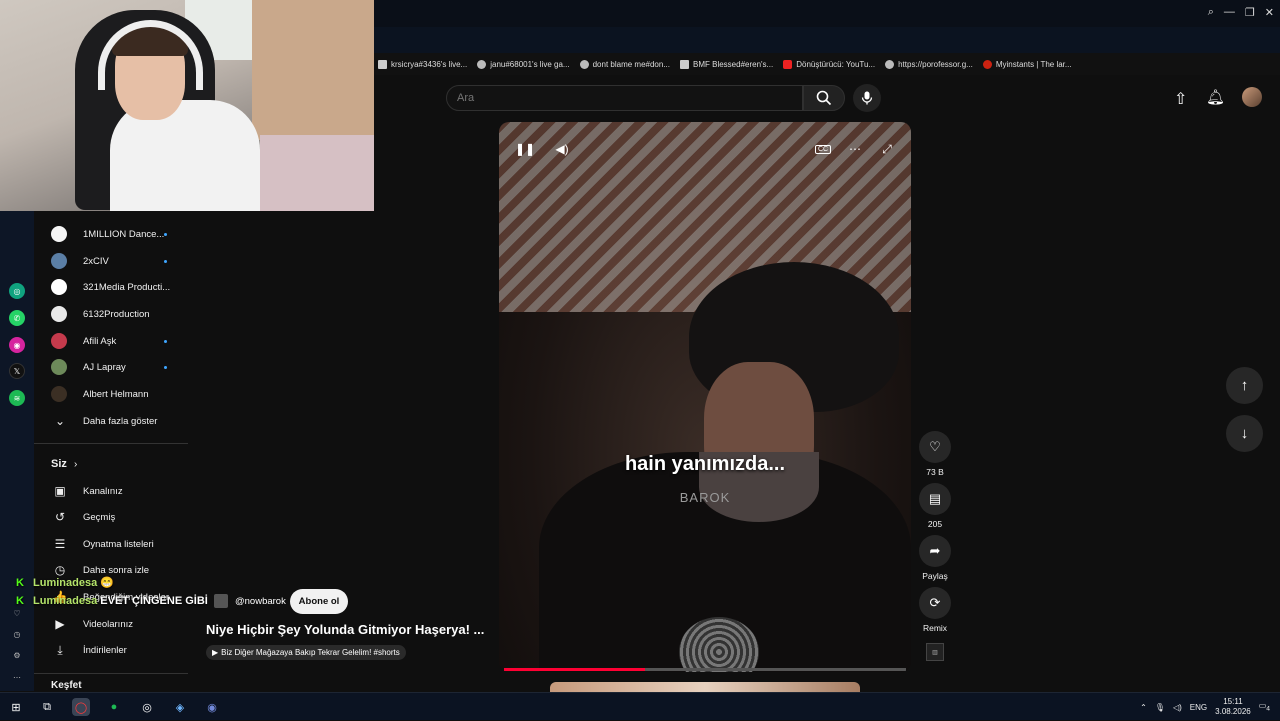 The height and width of the screenshot is (721, 1280). Describe the element at coordinates (180, 707) in the screenshot. I see `app-icon: ◈` at that location.